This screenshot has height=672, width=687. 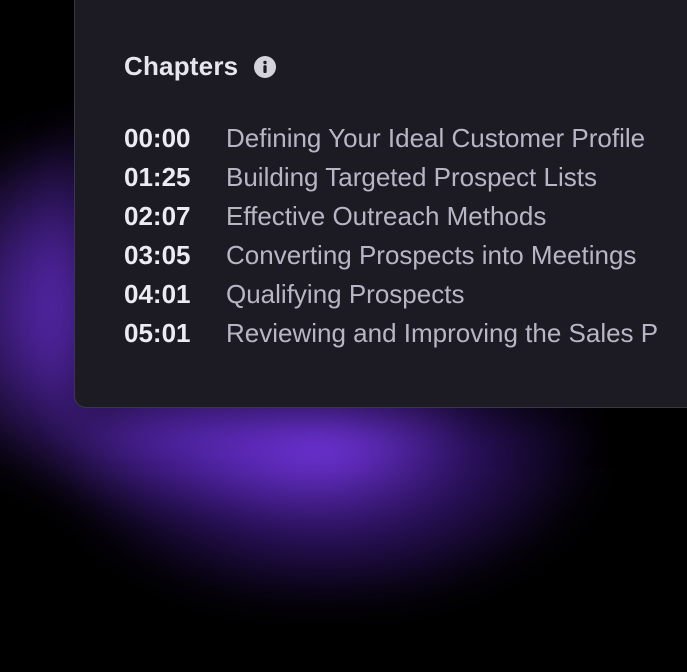 What do you see at coordinates (431, 255) in the screenshot?
I see `chapter-title: Converting Prospects into Meetings` at bounding box center [431, 255].